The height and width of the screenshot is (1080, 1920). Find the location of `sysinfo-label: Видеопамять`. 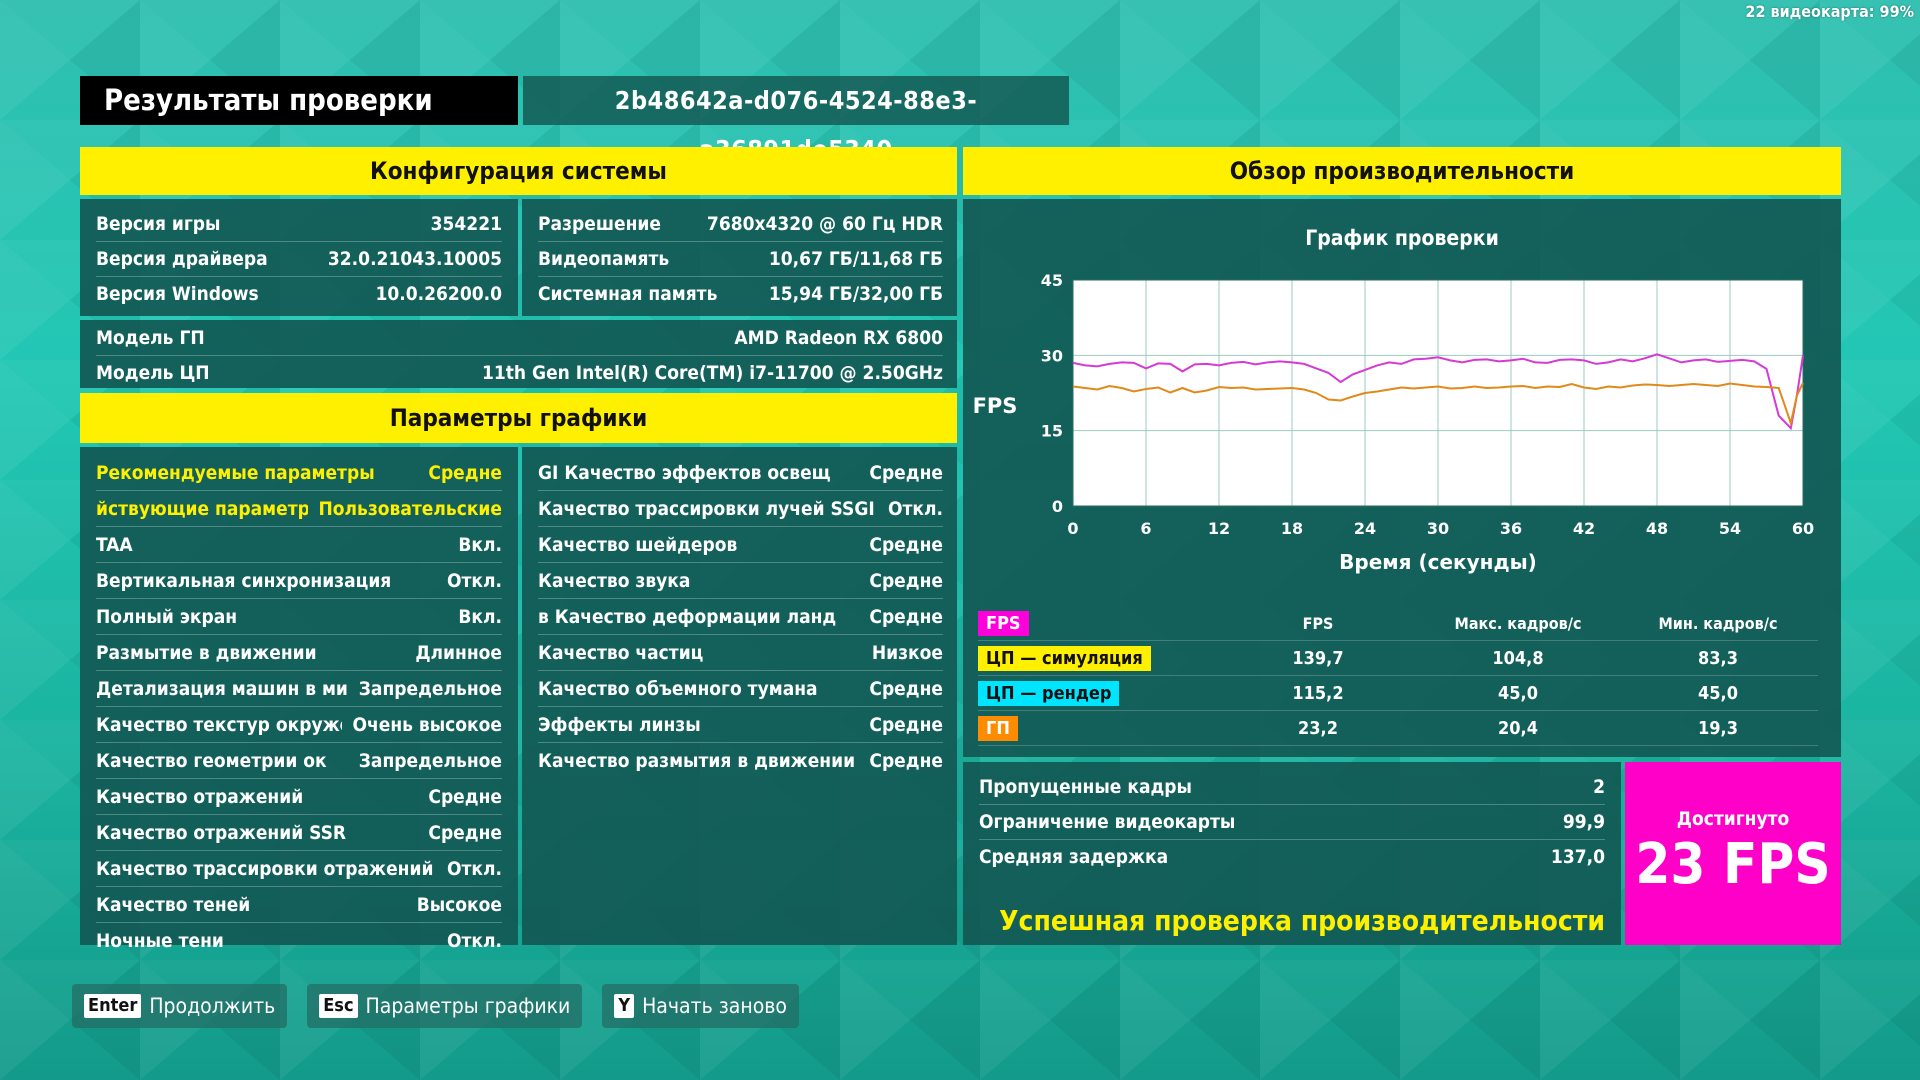

sysinfo-label: Видеопамять is located at coordinates (604, 259).